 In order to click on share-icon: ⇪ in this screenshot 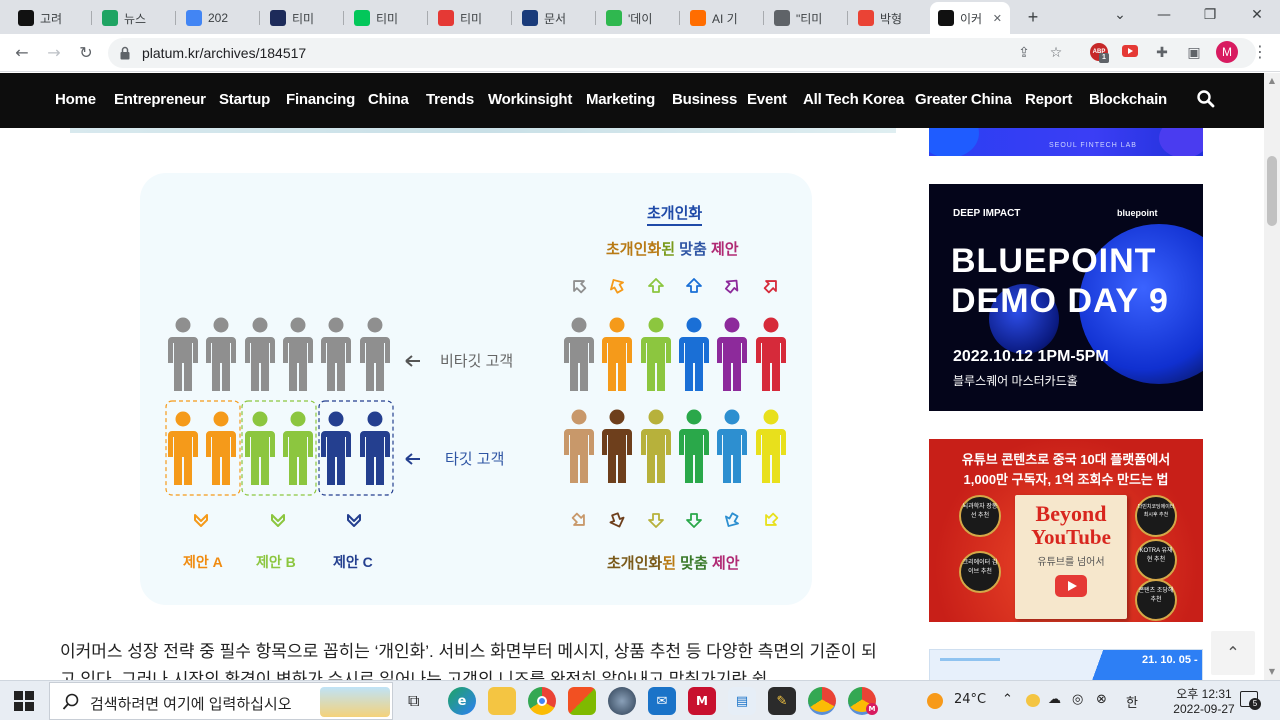, I will do `click(1024, 53)`.